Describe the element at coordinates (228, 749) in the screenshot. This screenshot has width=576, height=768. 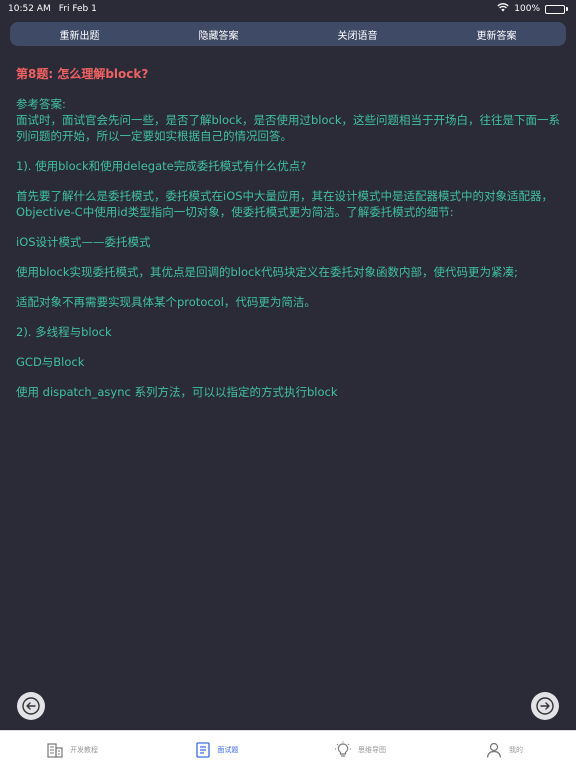
I see `tab-label: 面试题` at that location.